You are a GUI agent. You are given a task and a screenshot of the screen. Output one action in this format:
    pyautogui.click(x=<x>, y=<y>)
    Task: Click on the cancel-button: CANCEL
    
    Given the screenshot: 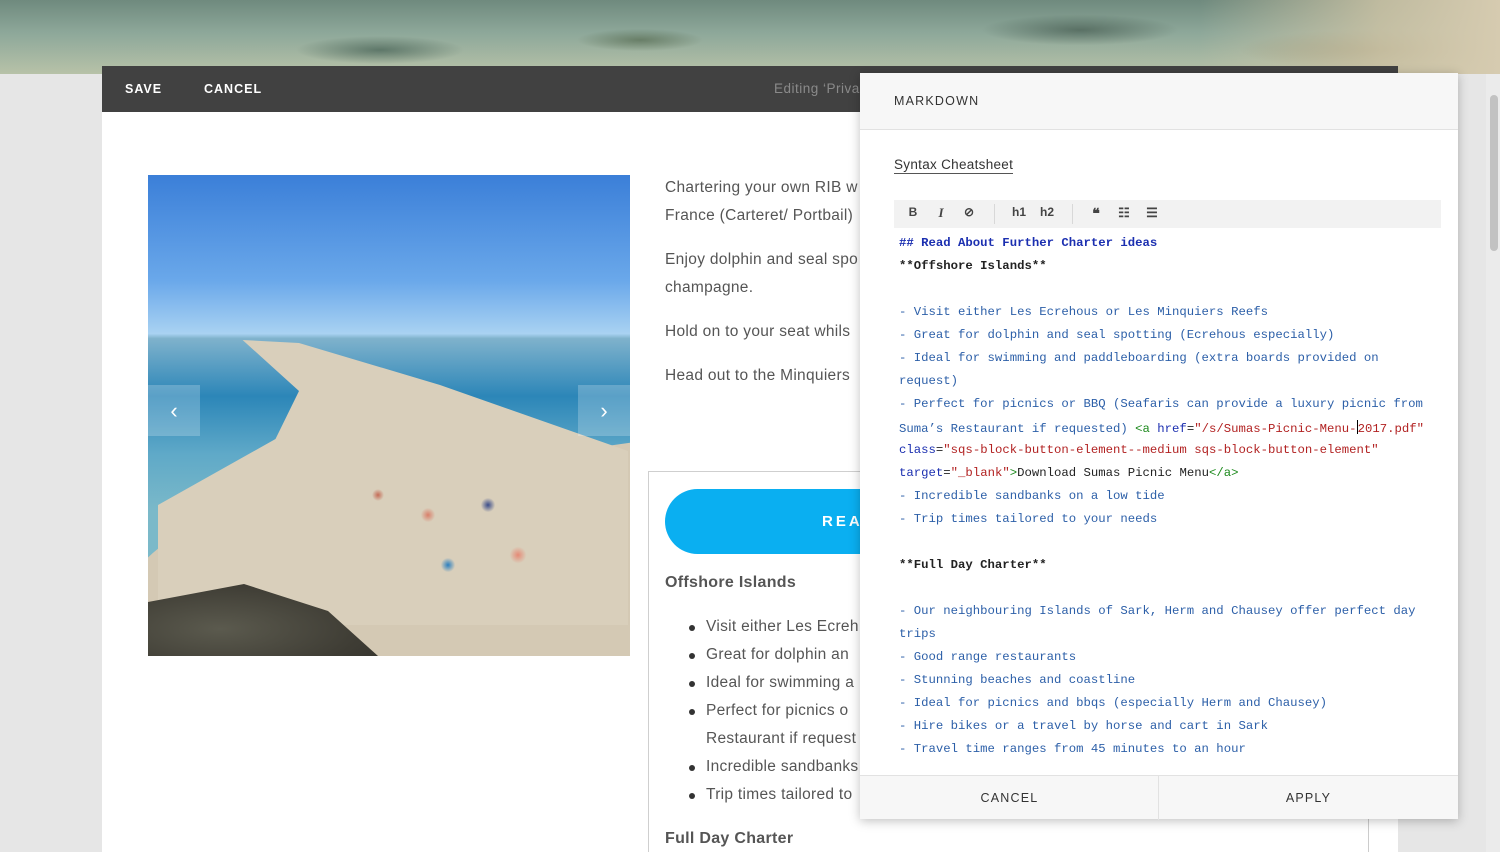 What is the action you would take?
    pyautogui.click(x=233, y=89)
    